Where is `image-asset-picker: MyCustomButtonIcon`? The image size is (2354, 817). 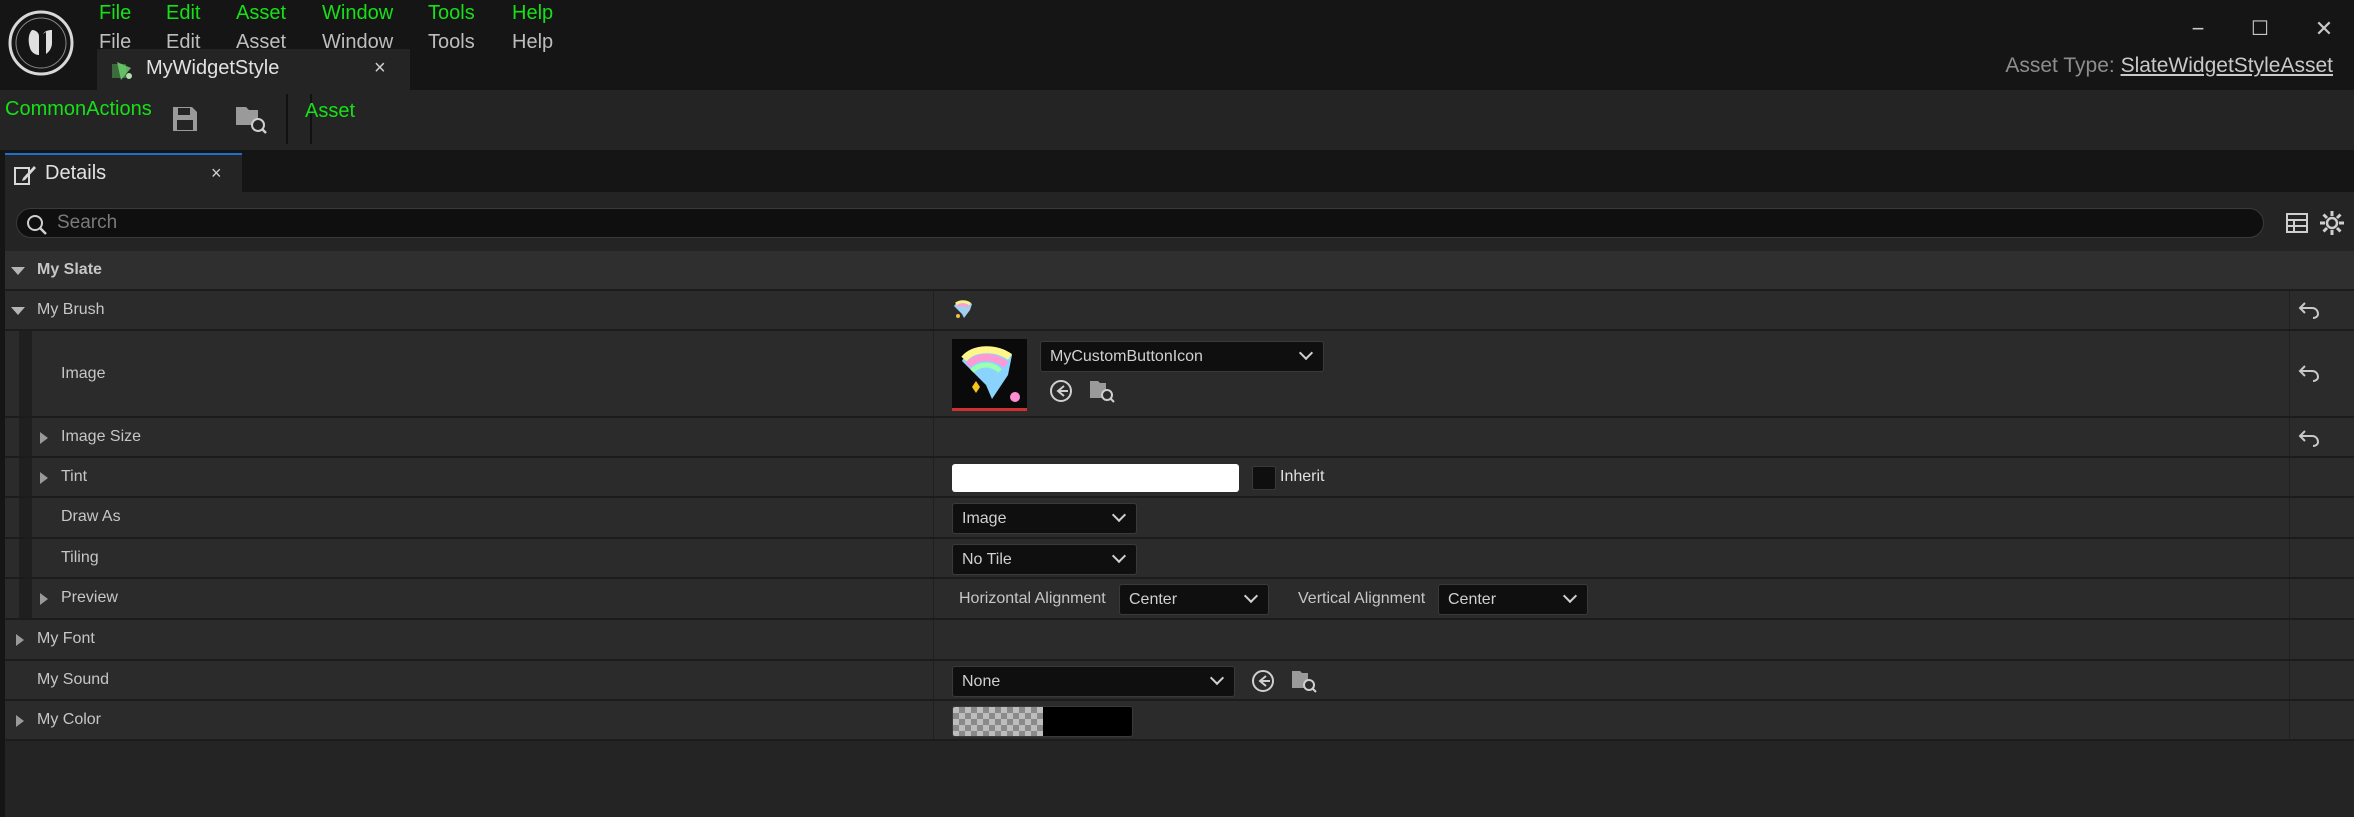
image-asset-picker: MyCustomButtonIcon is located at coordinates (1182, 356).